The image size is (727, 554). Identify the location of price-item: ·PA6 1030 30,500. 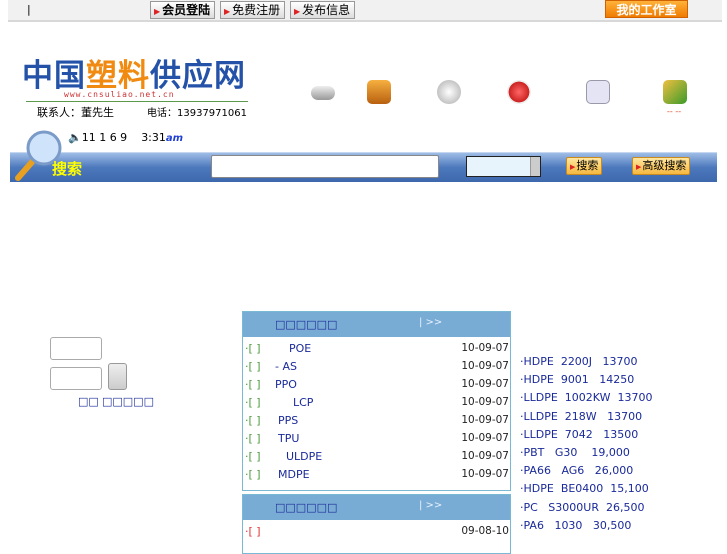
(575, 525).